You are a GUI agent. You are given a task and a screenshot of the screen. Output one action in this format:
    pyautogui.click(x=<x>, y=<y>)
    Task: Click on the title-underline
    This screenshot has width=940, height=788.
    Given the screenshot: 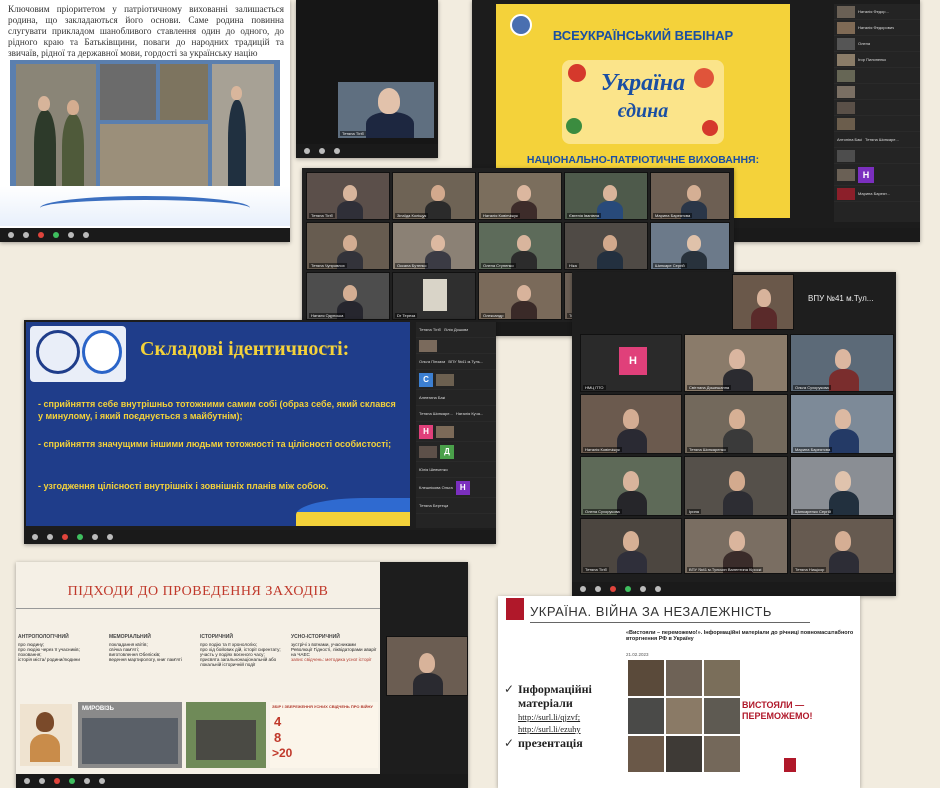 What is the action you would take?
    pyautogui.click(x=198, y=608)
    